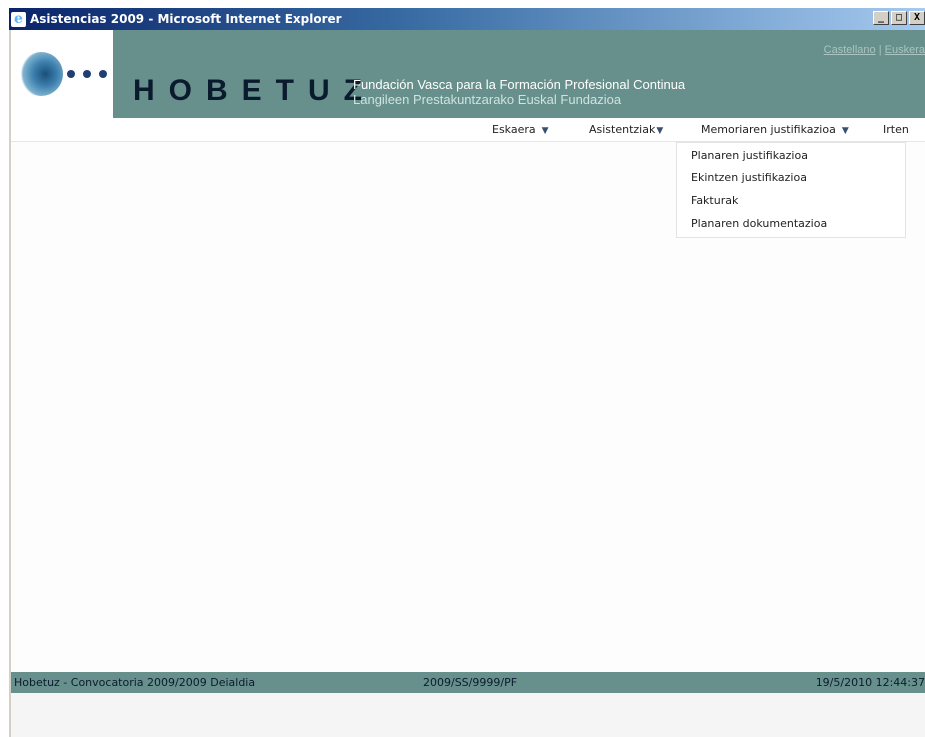 The image size is (925, 737). I want to click on maximize-button: □, so click(899, 18).